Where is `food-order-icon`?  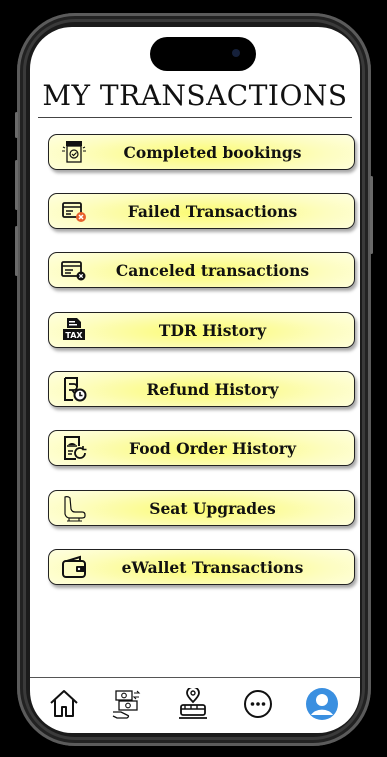
food-order-icon is located at coordinates (74, 448).